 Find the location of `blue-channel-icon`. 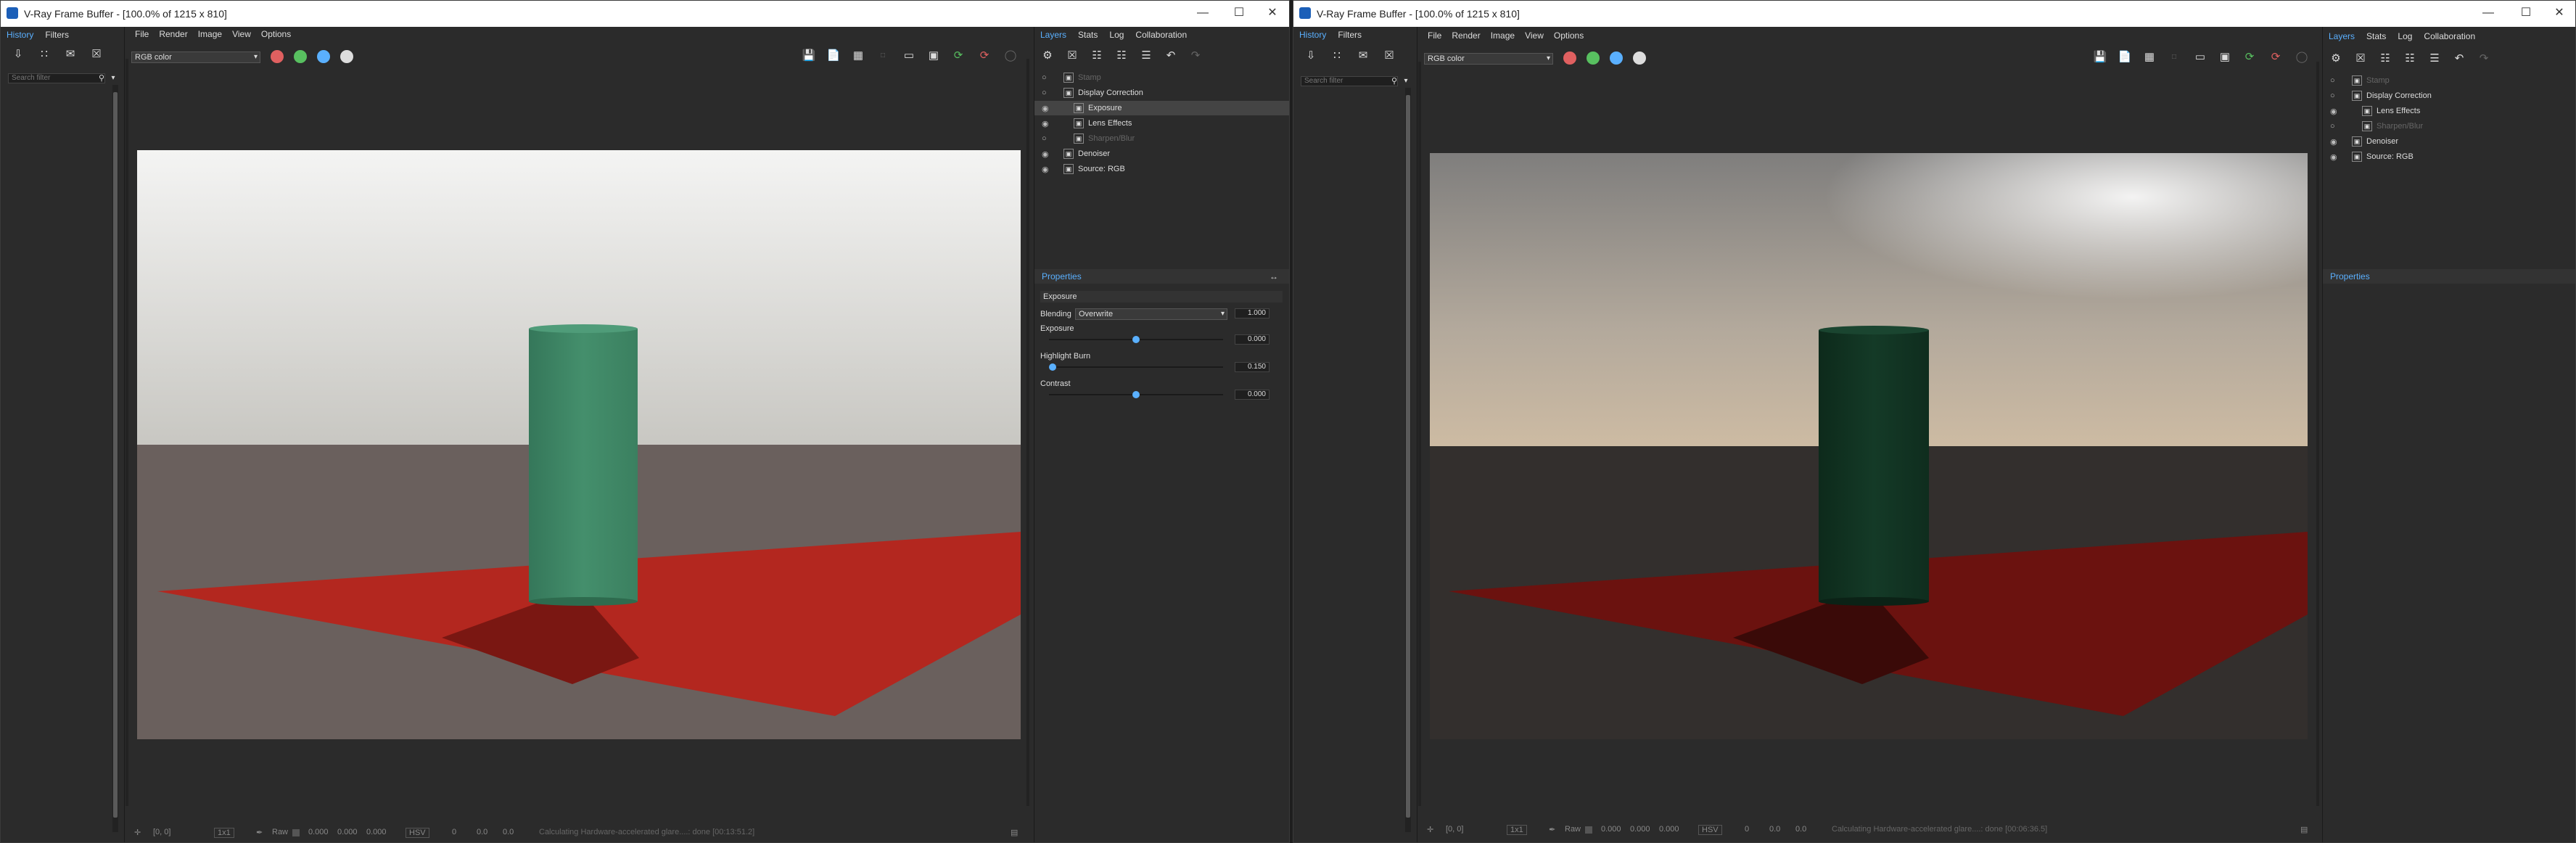

blue-channel-icon is located at coordinates (323, 56).